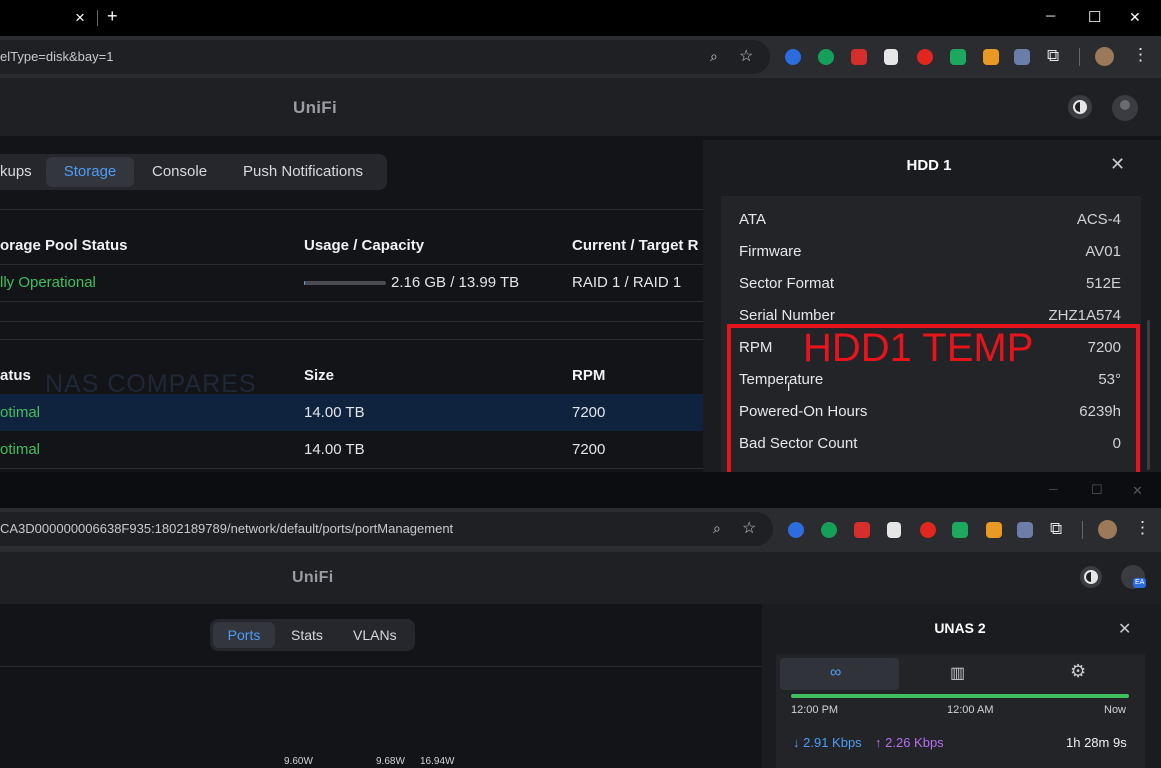 The height and width of the screenshot is (768, 1161). What do you see at coordinates (179, 171) in the screenshot?
I see `tab-console: Console` at bounding box center [179, 171].